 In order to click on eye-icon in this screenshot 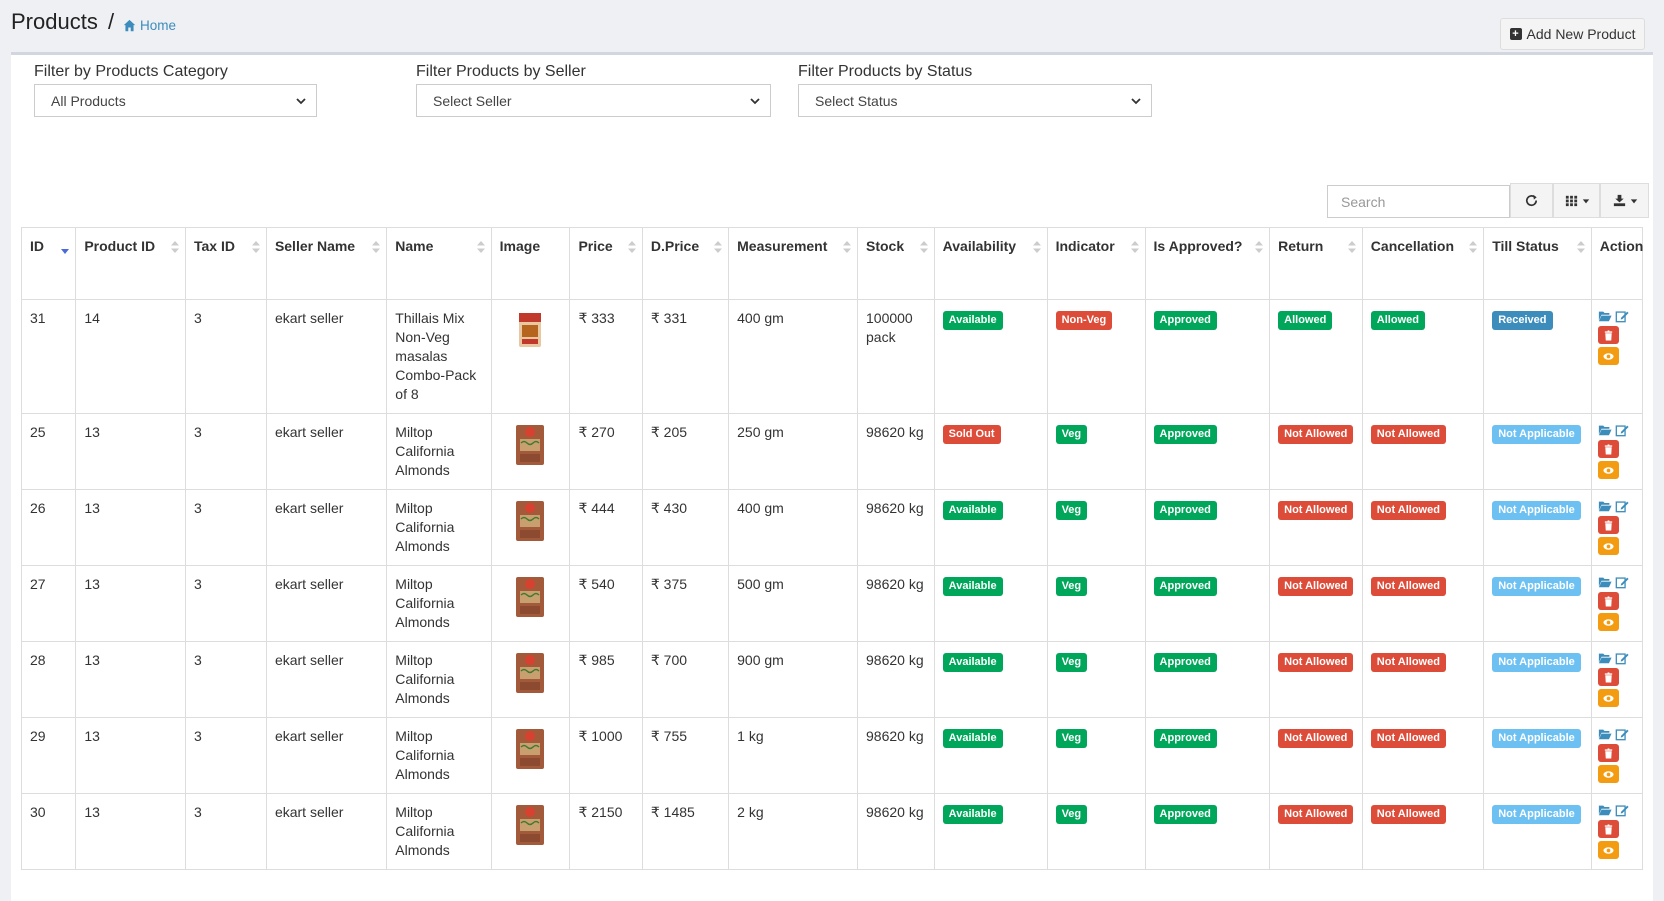, I will do `click(1608, 622)`.